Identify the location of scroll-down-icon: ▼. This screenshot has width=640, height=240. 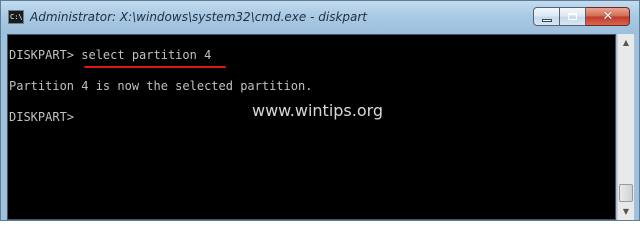
(626, 211).